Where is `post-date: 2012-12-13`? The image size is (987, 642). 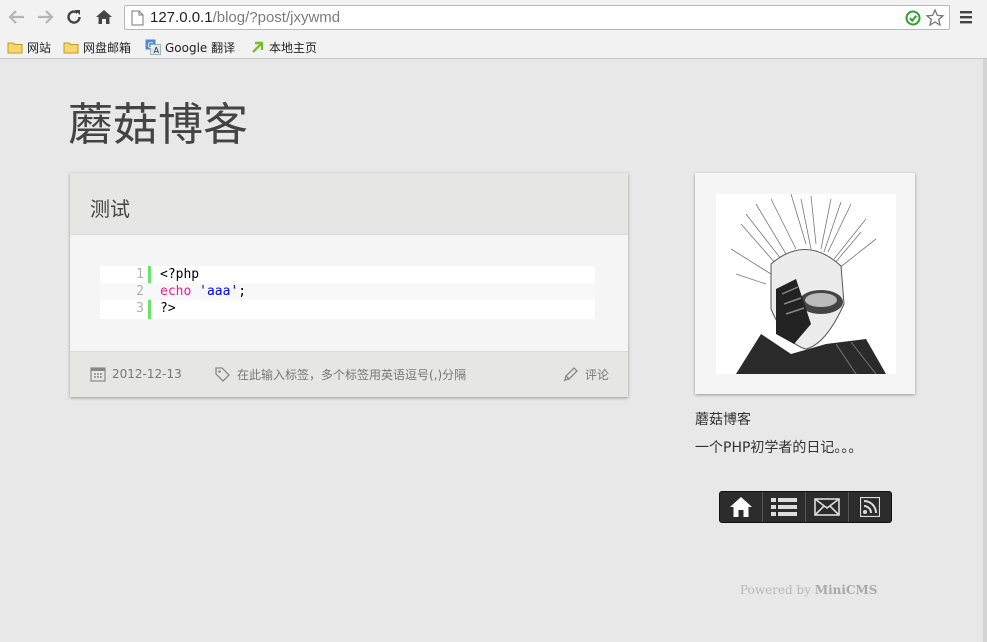
post-date: 2012-12-13 is located at coordinates (136, 374).